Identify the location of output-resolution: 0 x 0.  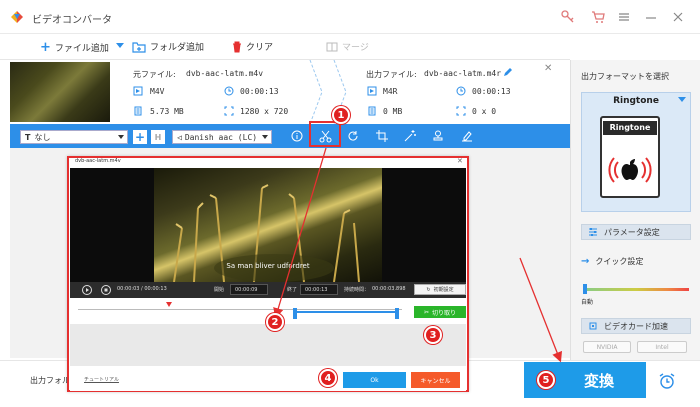
(484, 111).